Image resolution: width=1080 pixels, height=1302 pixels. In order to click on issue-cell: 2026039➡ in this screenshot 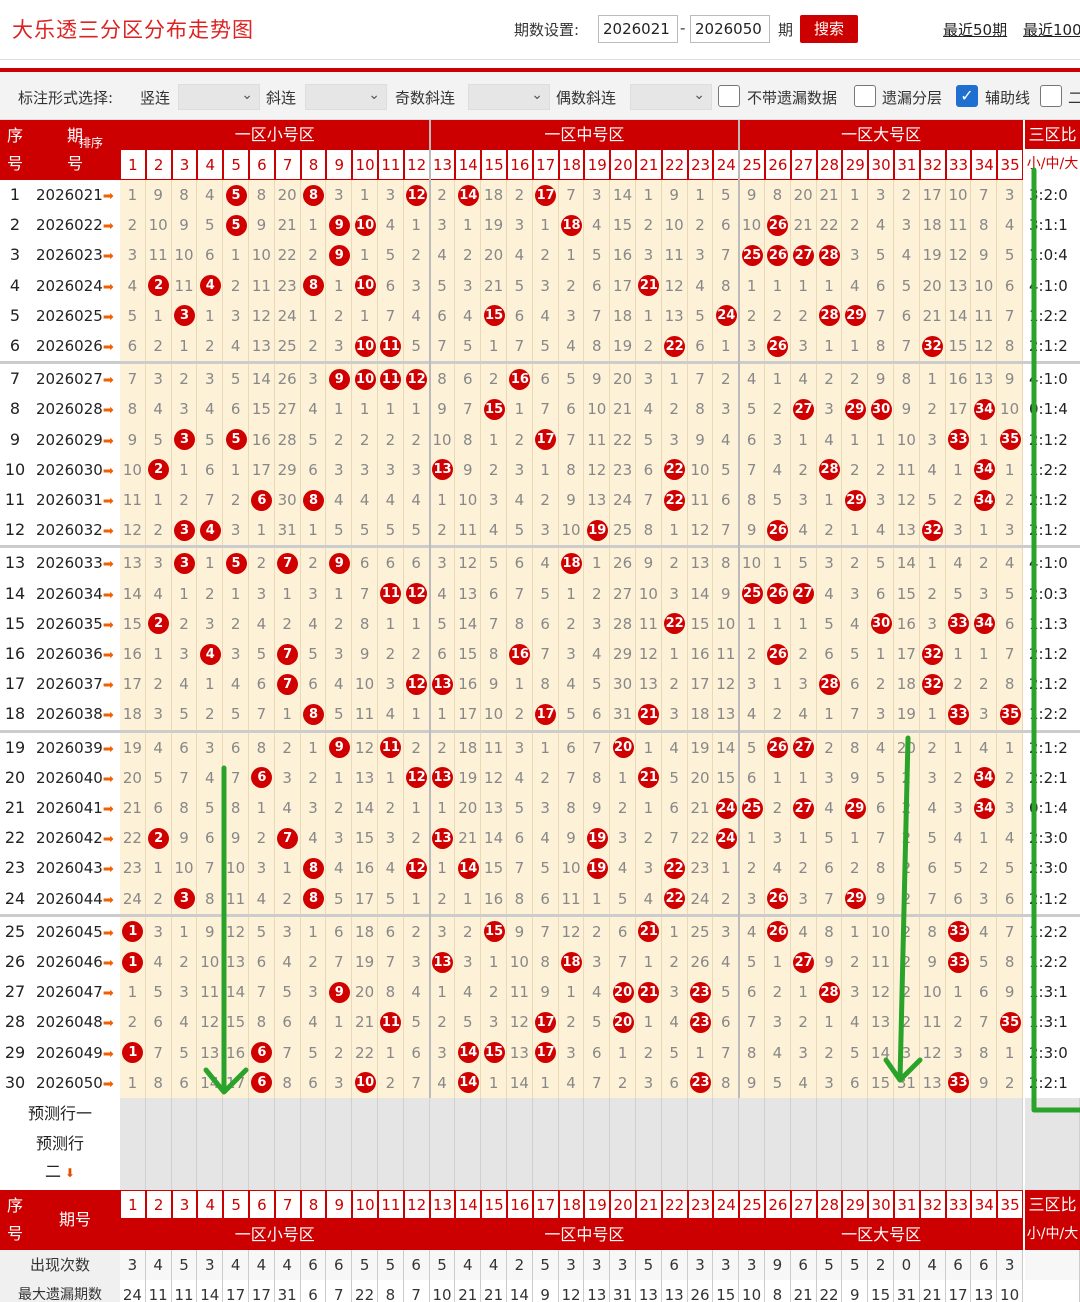, I will do `click(75, 747)`.